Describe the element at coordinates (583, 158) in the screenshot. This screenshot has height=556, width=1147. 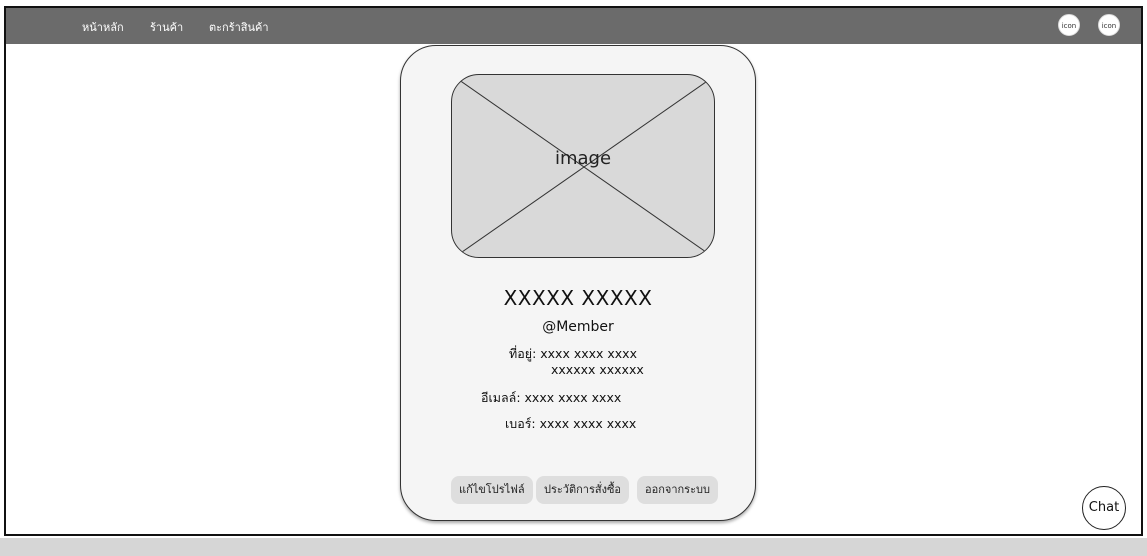
I see `image-label: image` at that location.